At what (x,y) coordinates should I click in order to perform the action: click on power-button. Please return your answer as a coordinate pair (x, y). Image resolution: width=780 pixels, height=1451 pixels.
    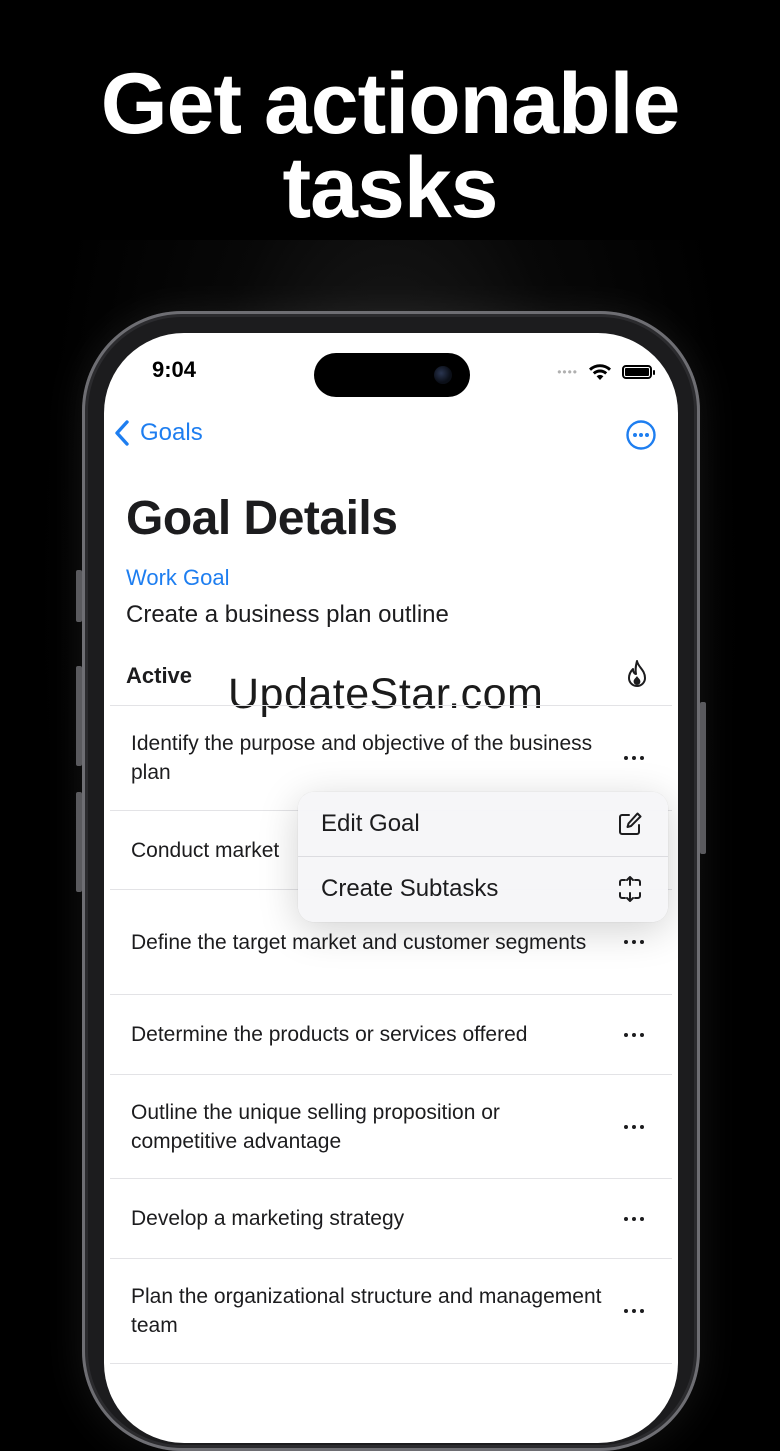
    Looking at the image, I should click on (703, 778).